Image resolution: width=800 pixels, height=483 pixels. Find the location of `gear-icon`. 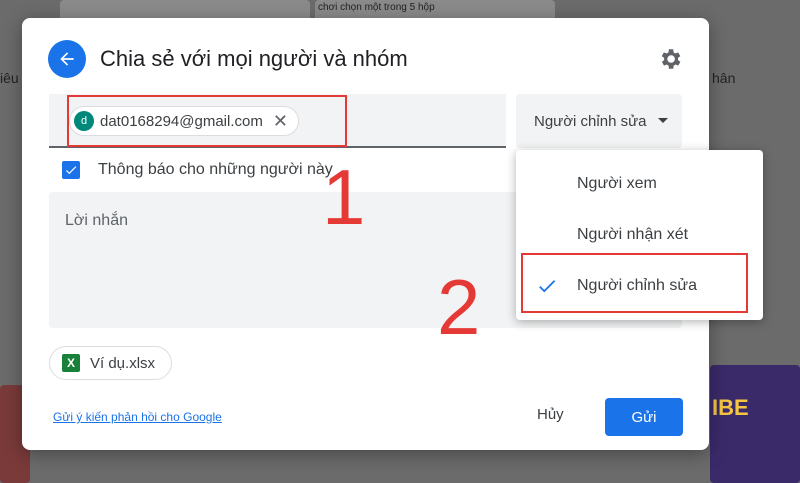

gear-icon is located at coordinates (670, 59).